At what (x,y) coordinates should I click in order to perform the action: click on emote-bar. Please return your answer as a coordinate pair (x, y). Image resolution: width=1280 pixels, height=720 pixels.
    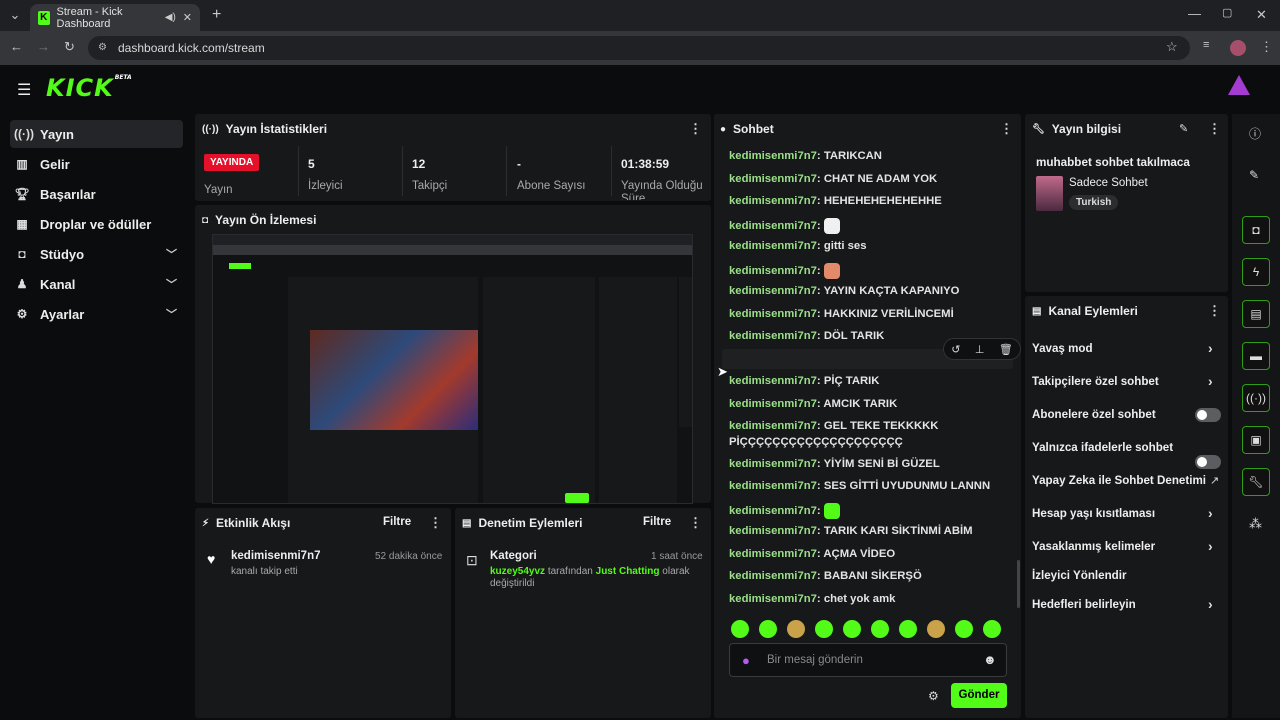
    Looking at the image, I should click on (871, 630).